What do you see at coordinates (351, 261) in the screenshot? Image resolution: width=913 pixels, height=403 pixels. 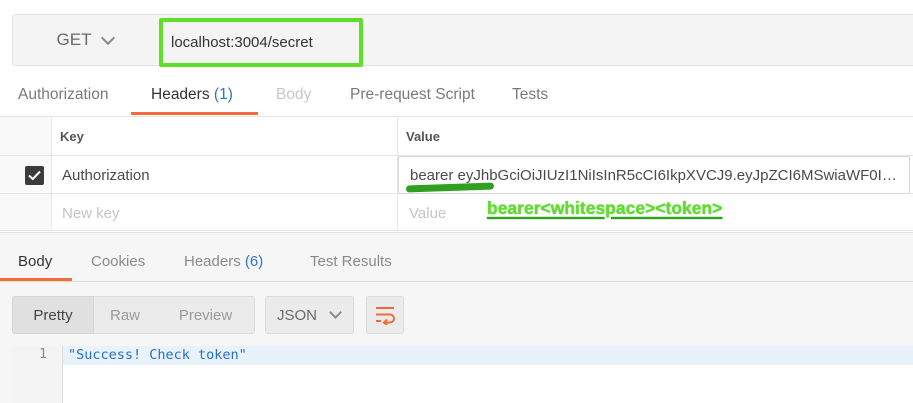 I see `tab-label: Test Results` at bounding box center [351, 261].